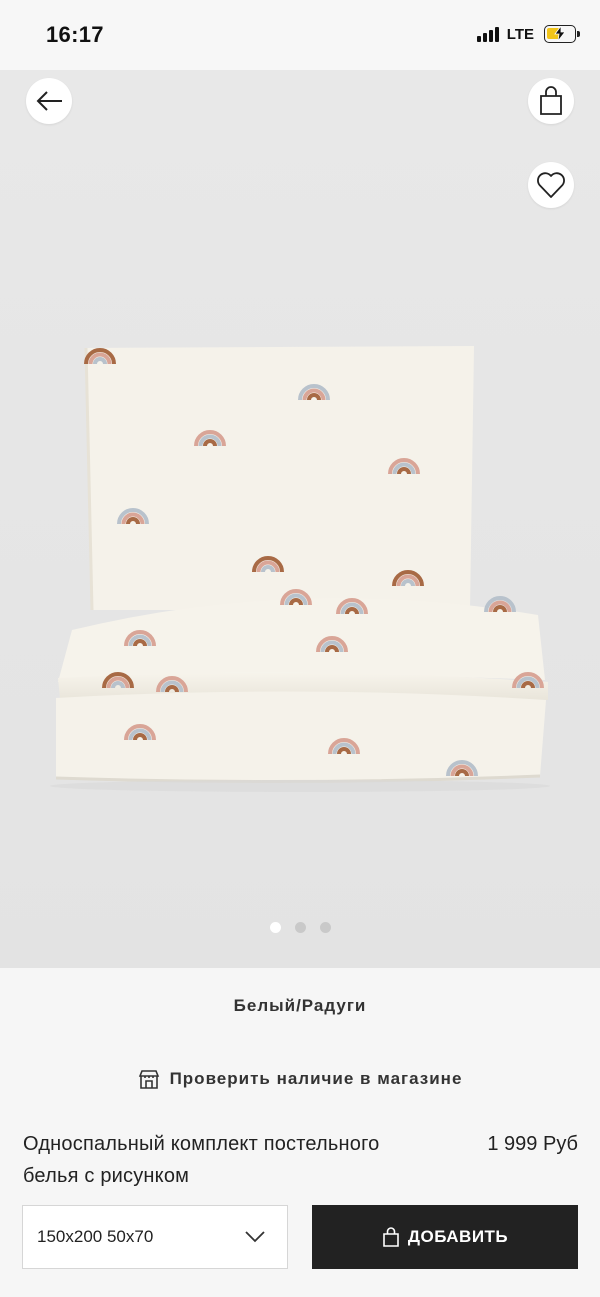 The image size is (600, 1297). What do you see at coordinates (520, 34) in the screenshot?
I see `network-label: LTE` at bounding box center [520, 34].